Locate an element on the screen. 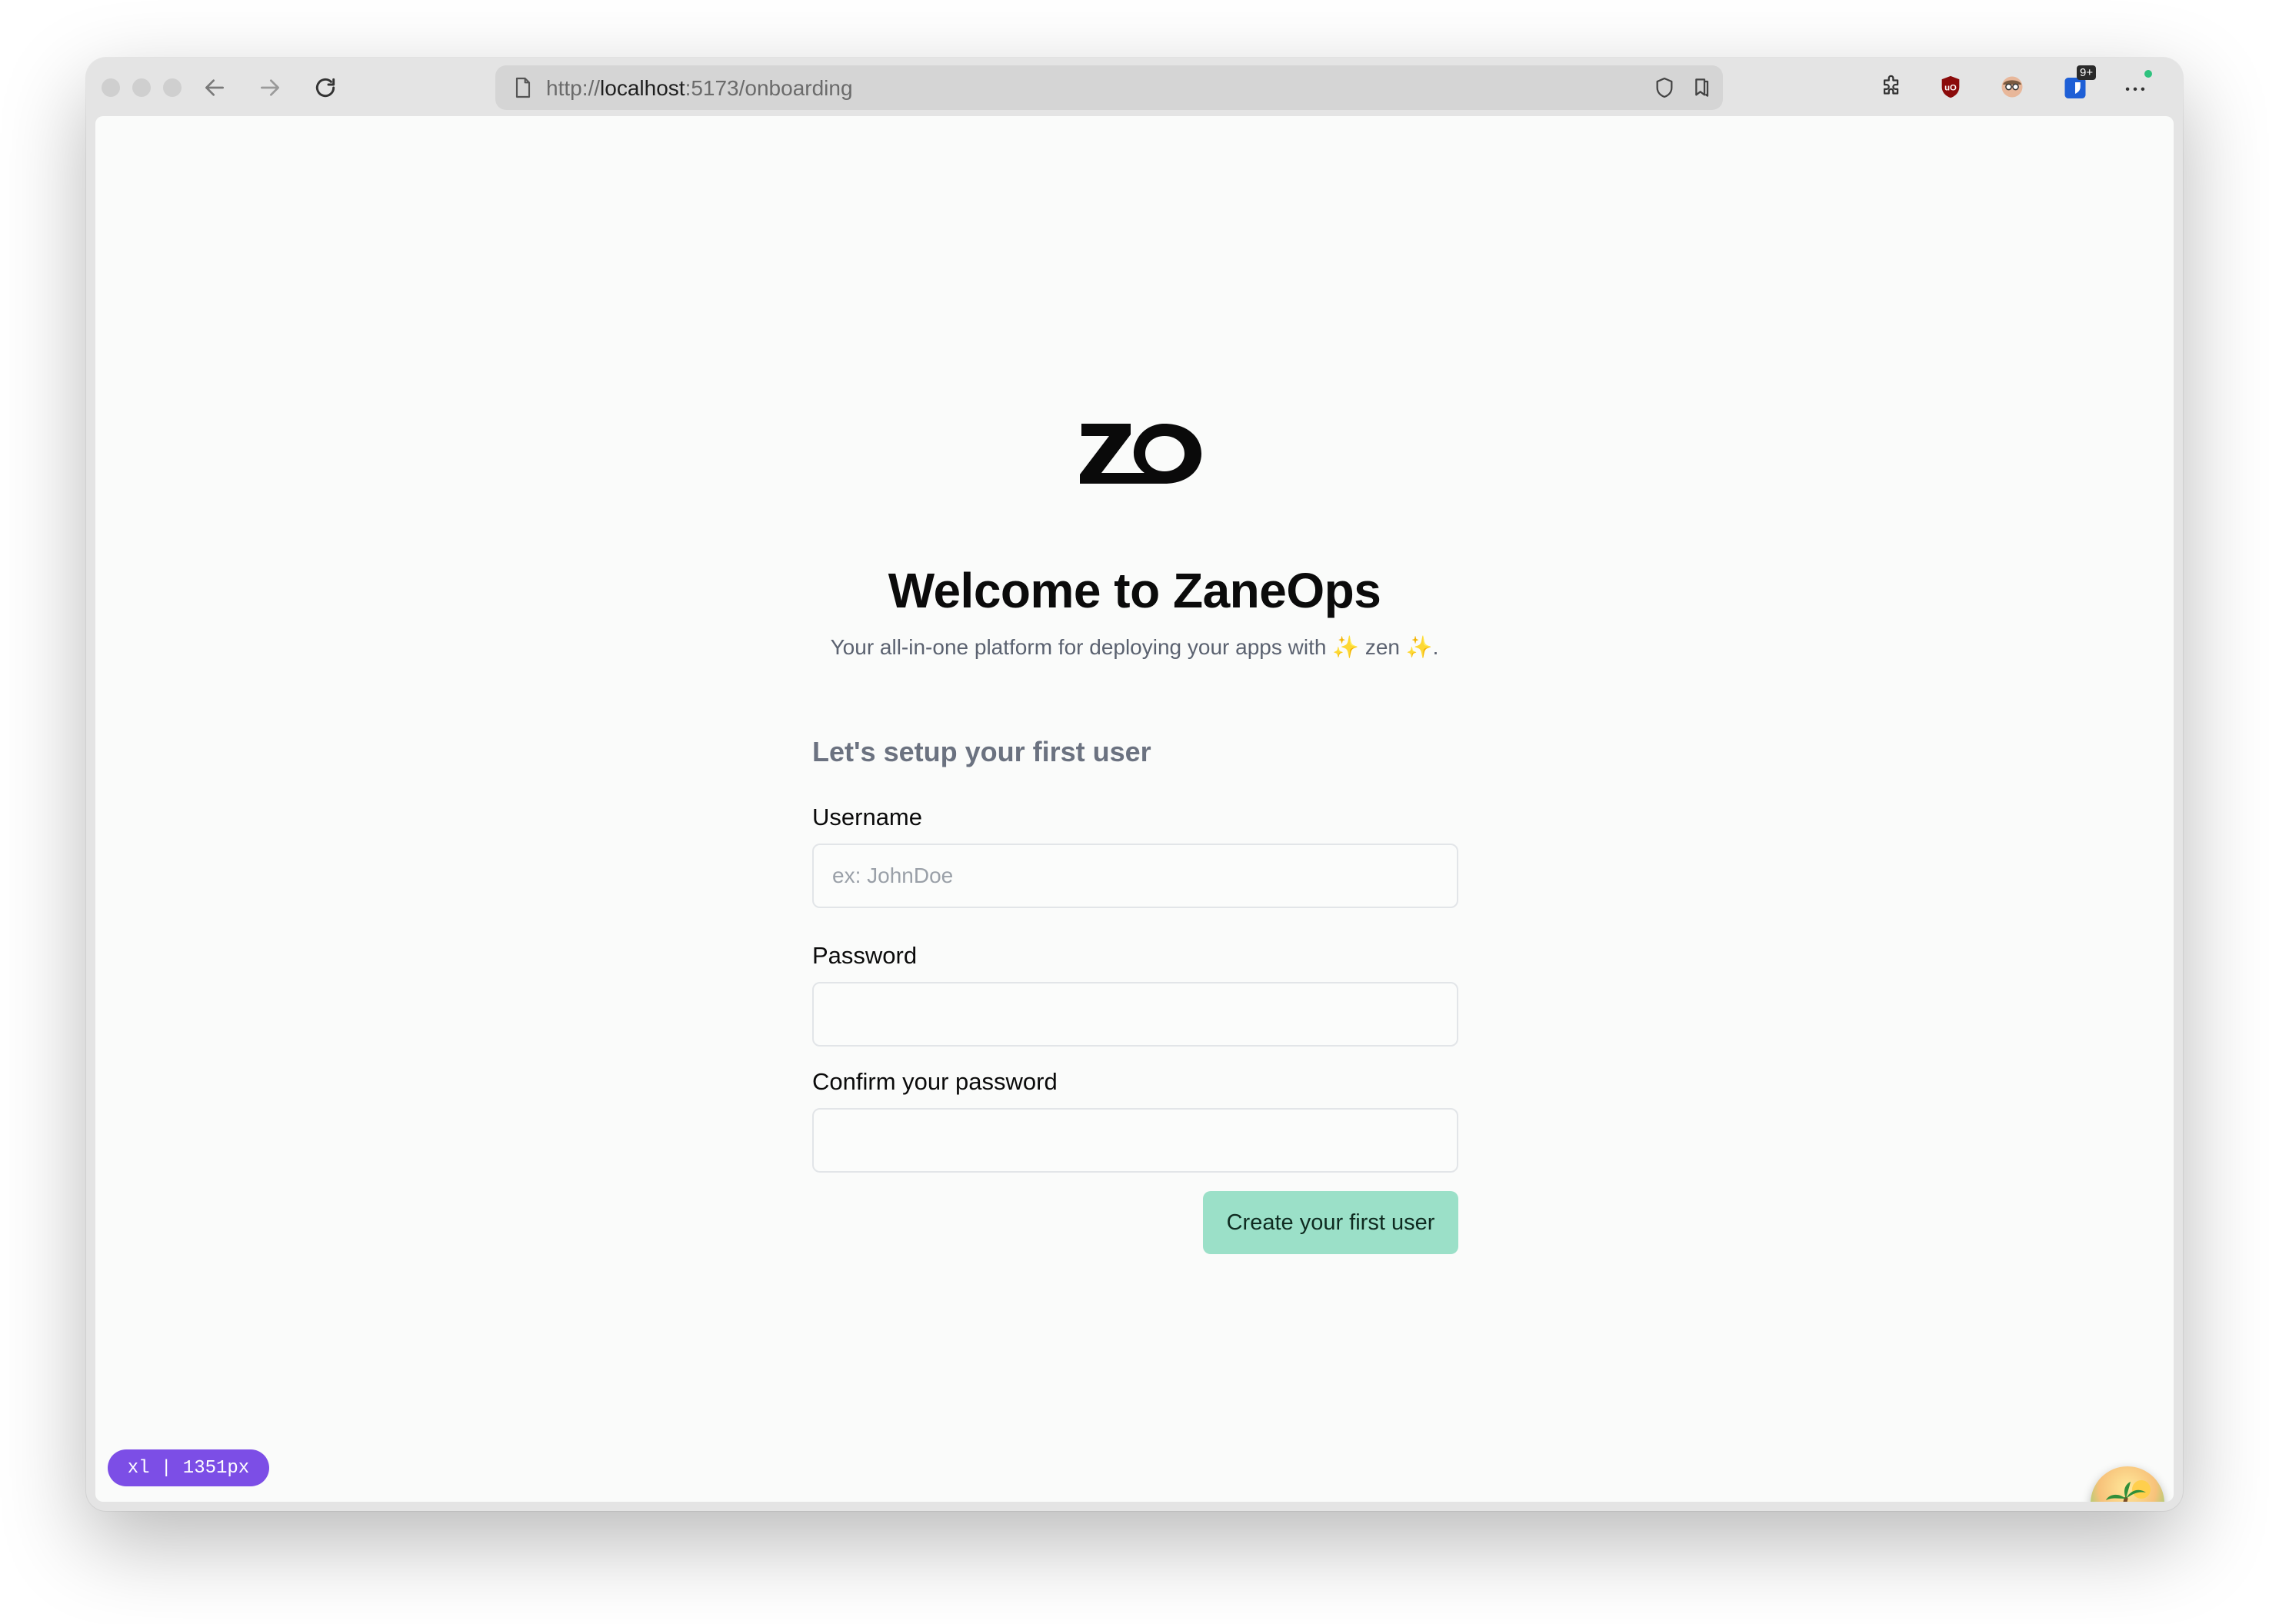  arrow-right-icon is located at coordinates (270, 87).